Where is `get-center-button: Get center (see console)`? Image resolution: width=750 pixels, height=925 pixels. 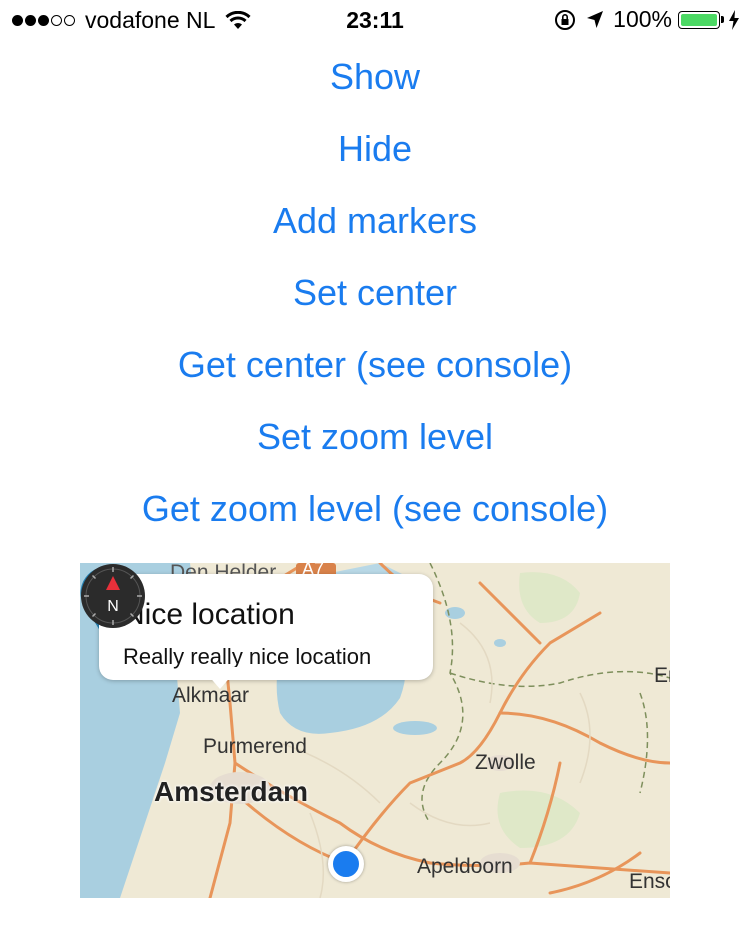 get-center-button: Get center (see console) is located at coordinates (375, 365).